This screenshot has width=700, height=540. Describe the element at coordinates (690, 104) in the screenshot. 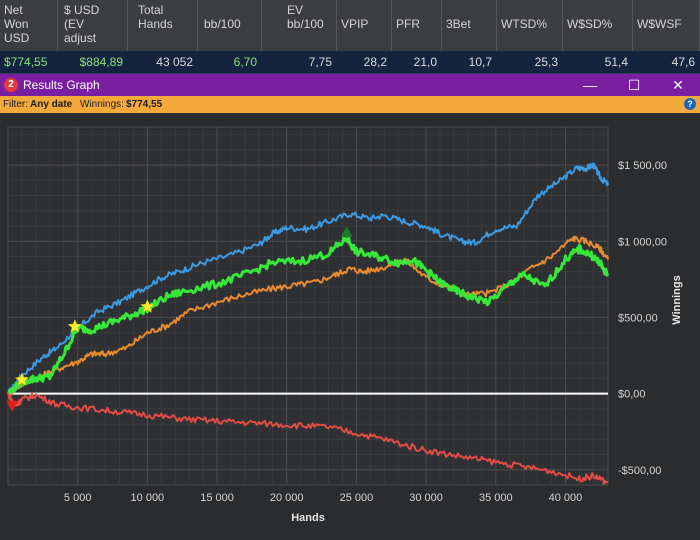

I see `help-icon: ?` at that location.